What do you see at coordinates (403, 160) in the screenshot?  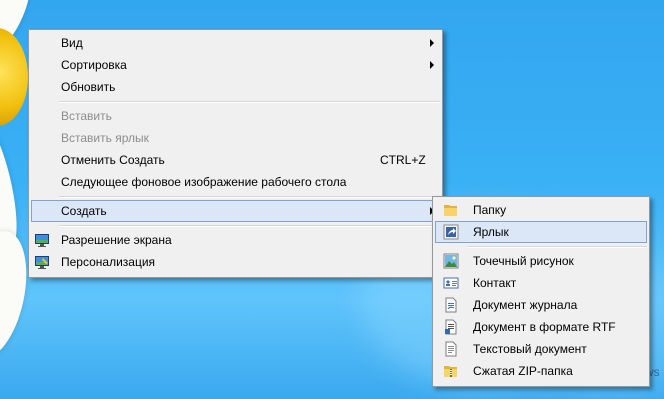 I see `menu-item-shortcut: CTRL+Z` at bounding box center [403, 160].